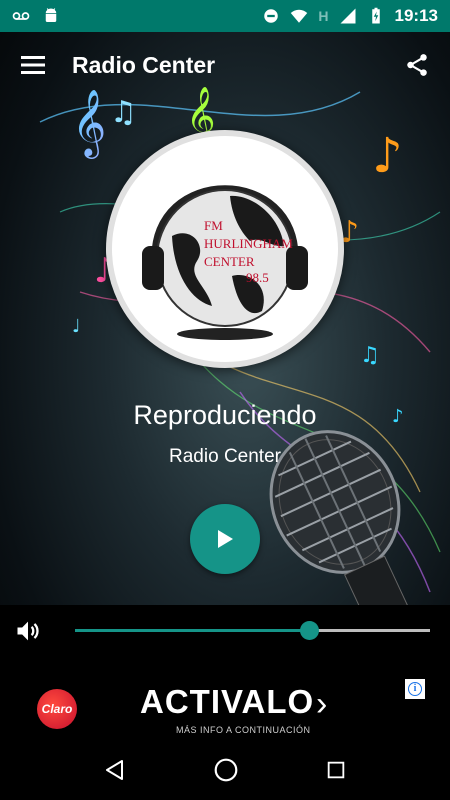 The image size is (450, 800). I want to click on ad-brand: Claro, so click(57, 709).